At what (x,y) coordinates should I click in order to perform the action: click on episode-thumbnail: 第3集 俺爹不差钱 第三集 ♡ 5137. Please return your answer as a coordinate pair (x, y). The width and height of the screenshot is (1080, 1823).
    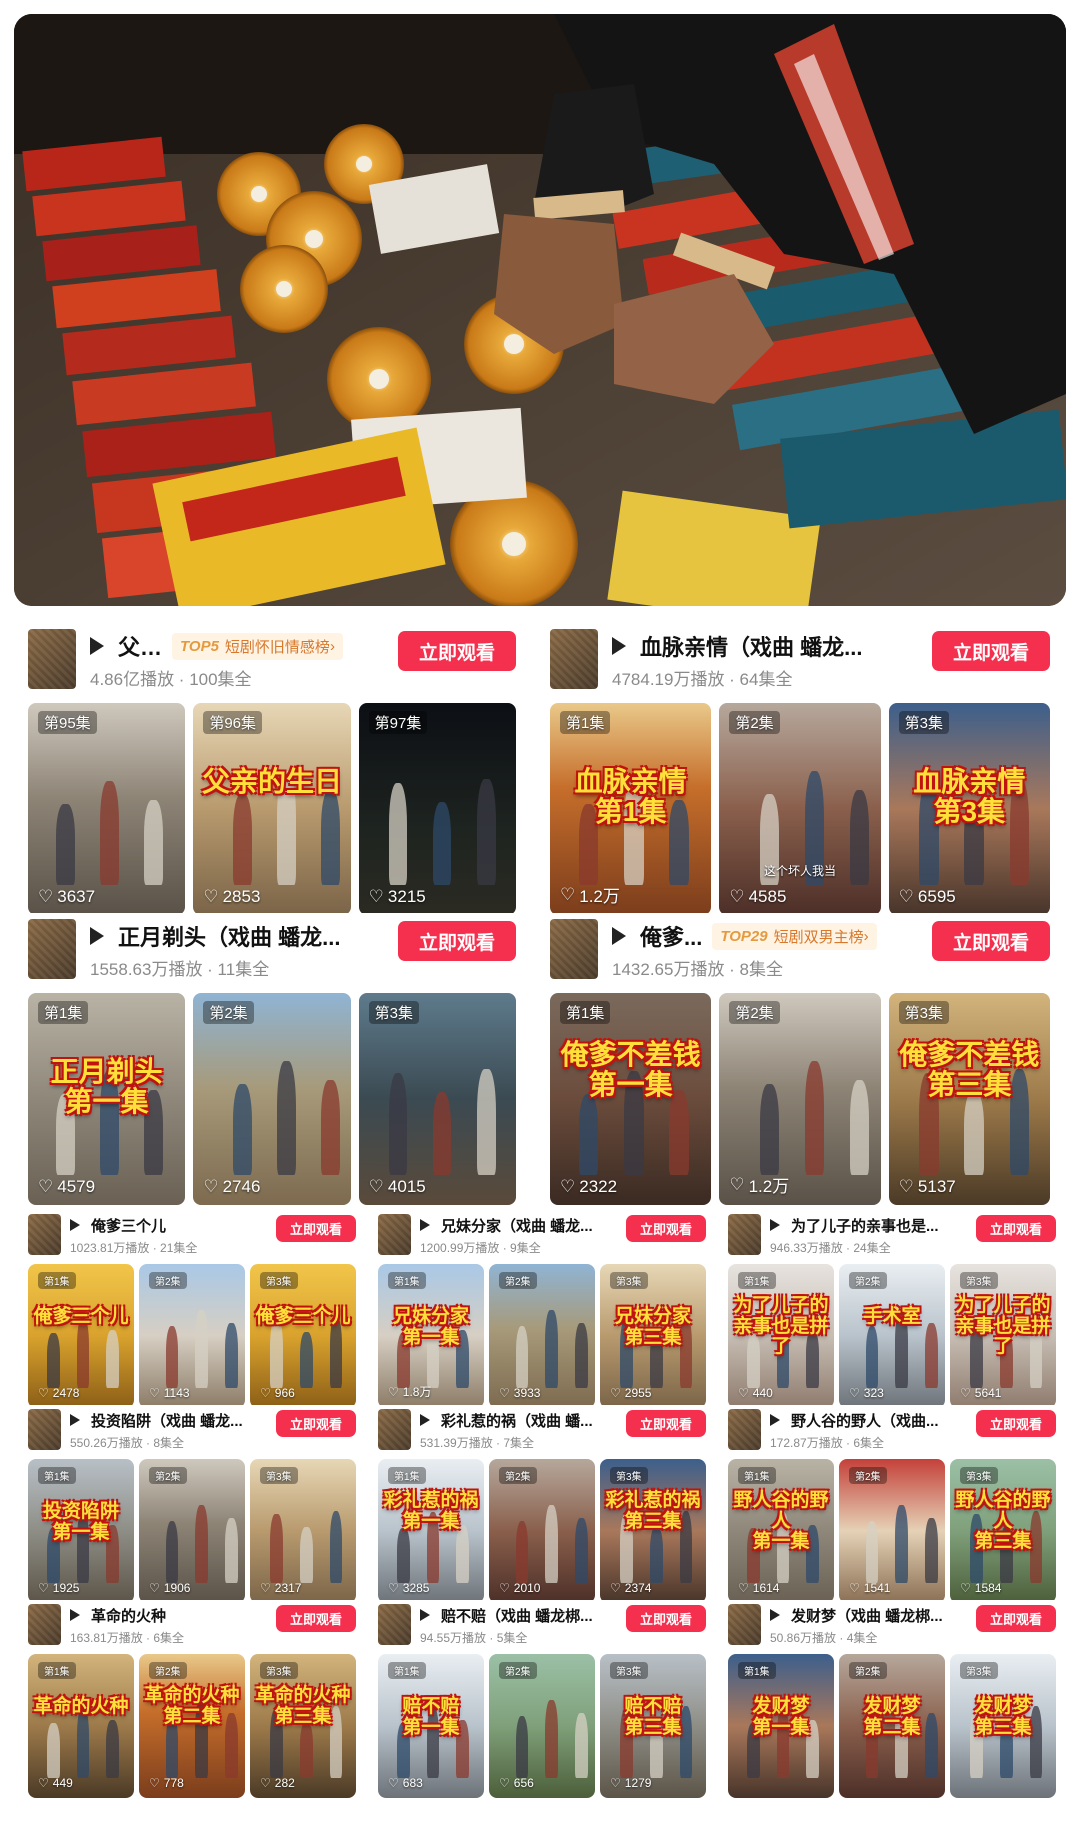
    Looking at the image, I should click on (969, 1099).